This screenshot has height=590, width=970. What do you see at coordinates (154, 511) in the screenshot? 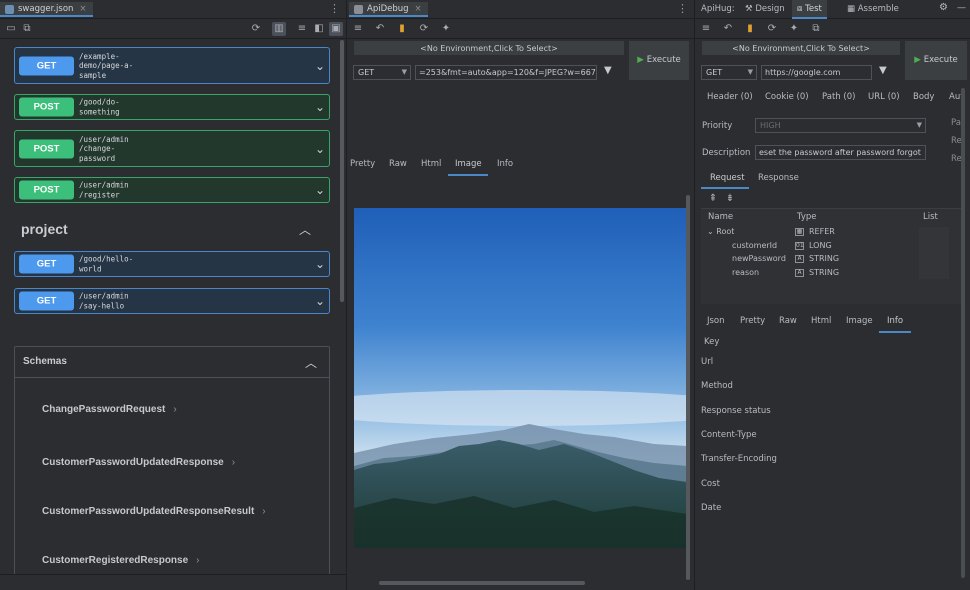
I see `schema-item: CustomerPasswordUpdatedResponseResult ›` at bounding box center [154, 511].